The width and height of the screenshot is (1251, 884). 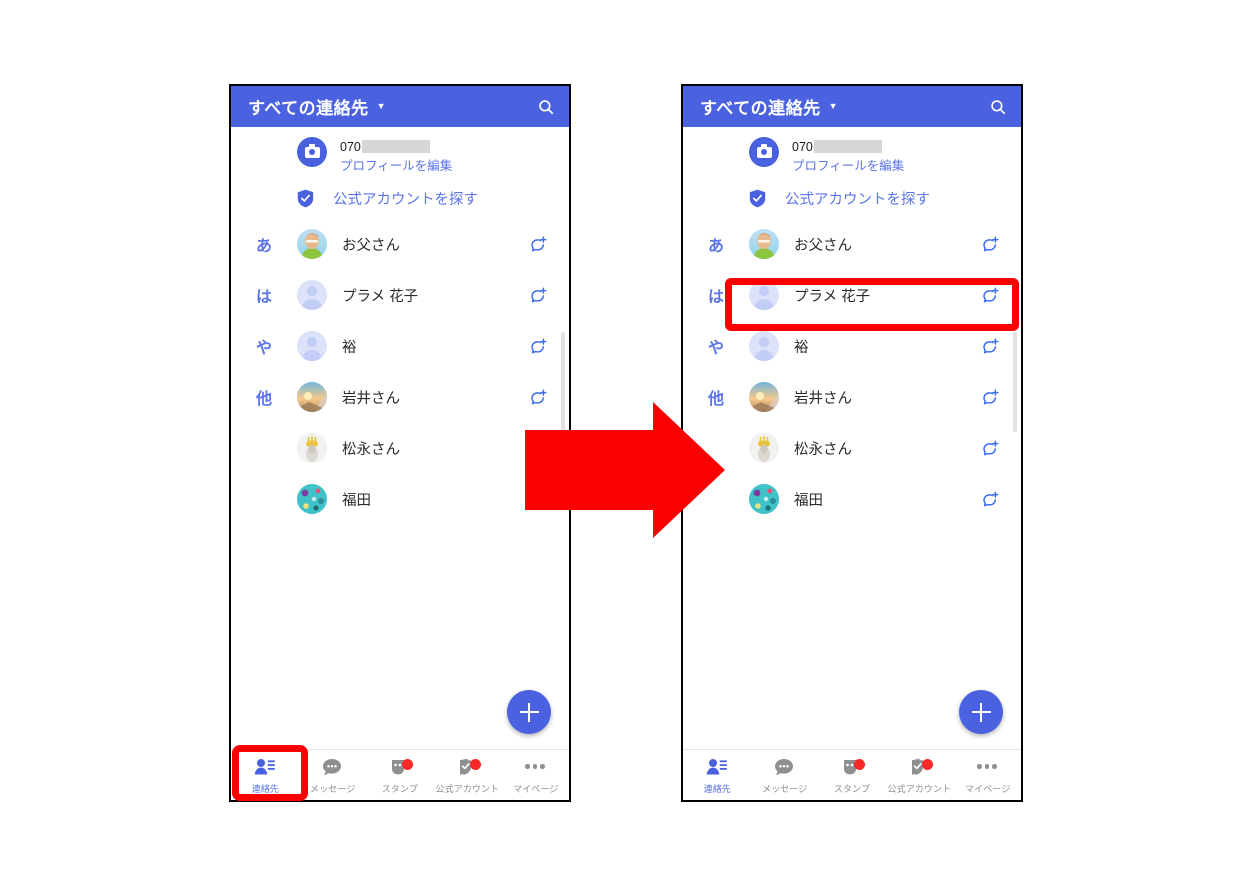 I want to click on bottom-navigation: 連絡先 メッセージ スタンプ 公式アカウント マイページ, so click(x=852, y=774).